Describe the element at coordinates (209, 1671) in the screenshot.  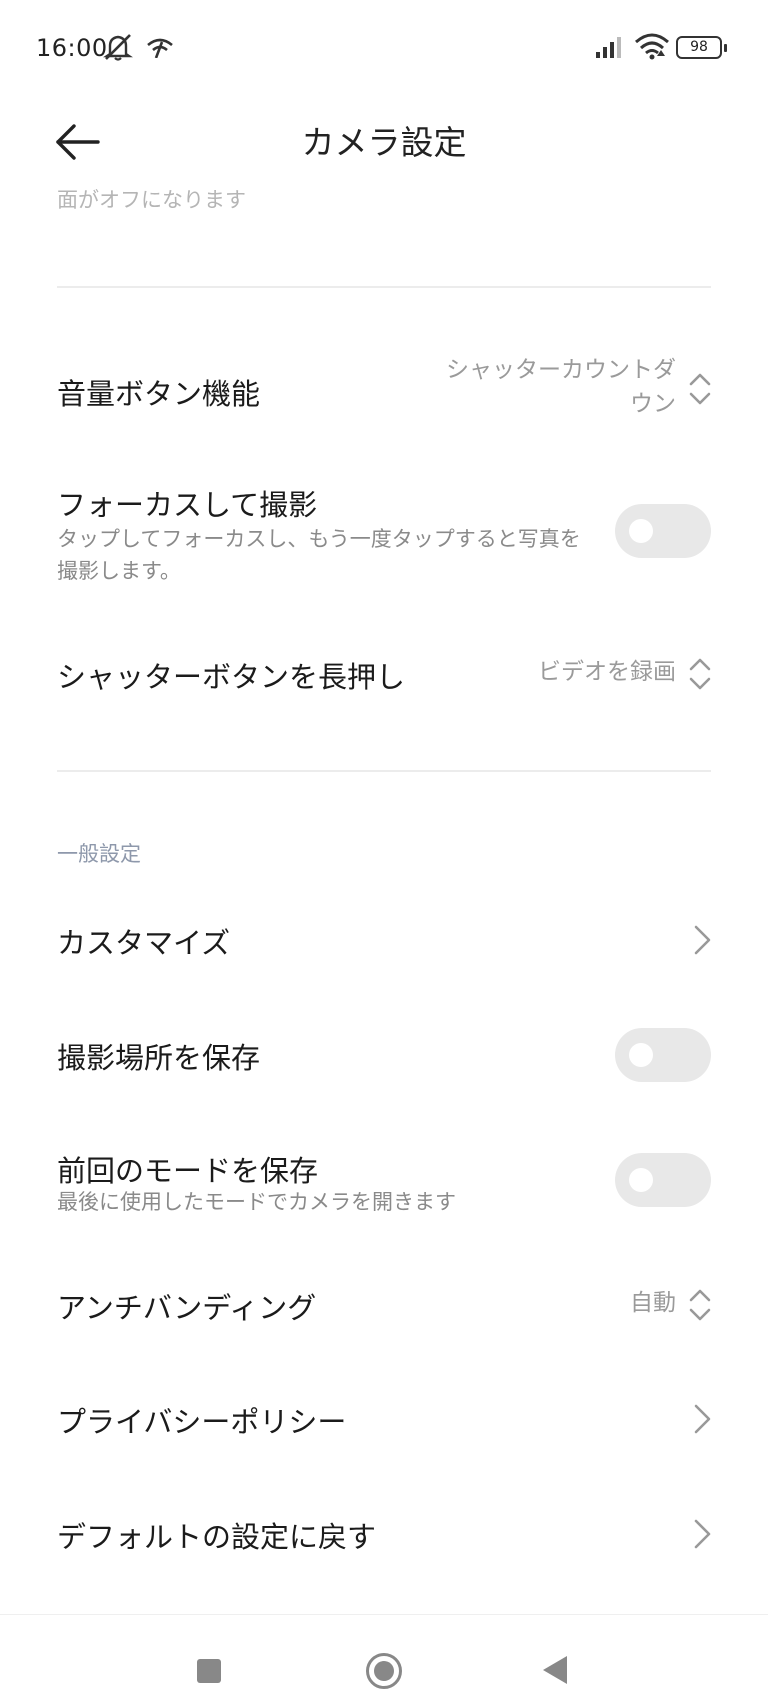
I see `recents-square-icon` at that location.